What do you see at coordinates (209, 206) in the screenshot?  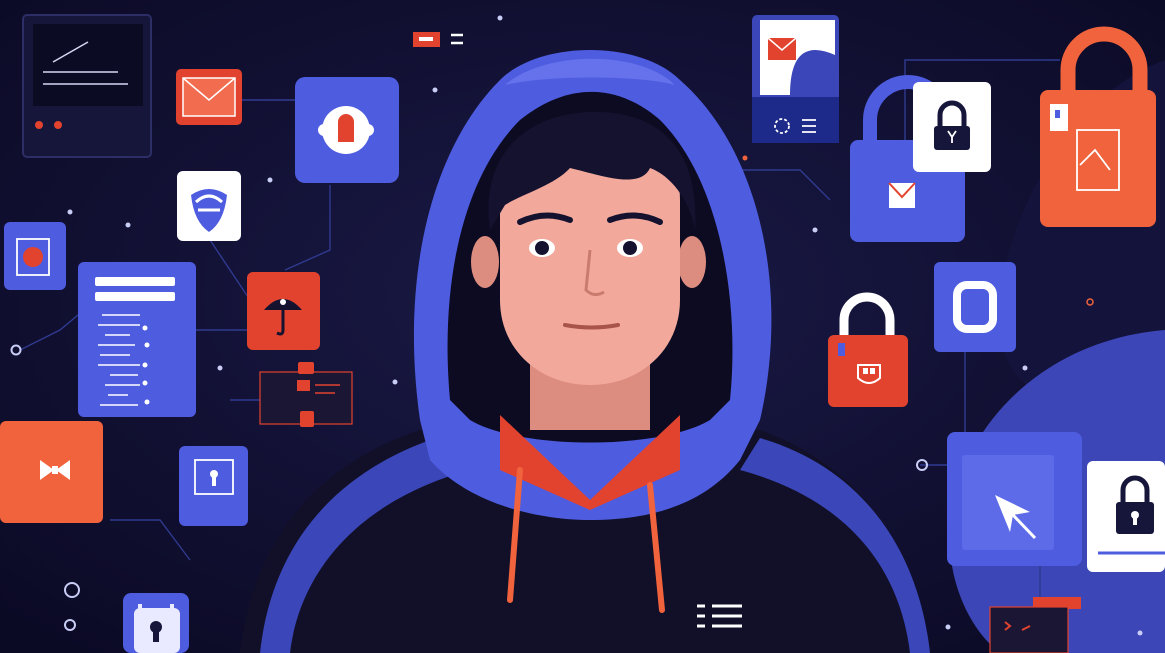 I see `shield-icon` at bounding box center [209, 206].